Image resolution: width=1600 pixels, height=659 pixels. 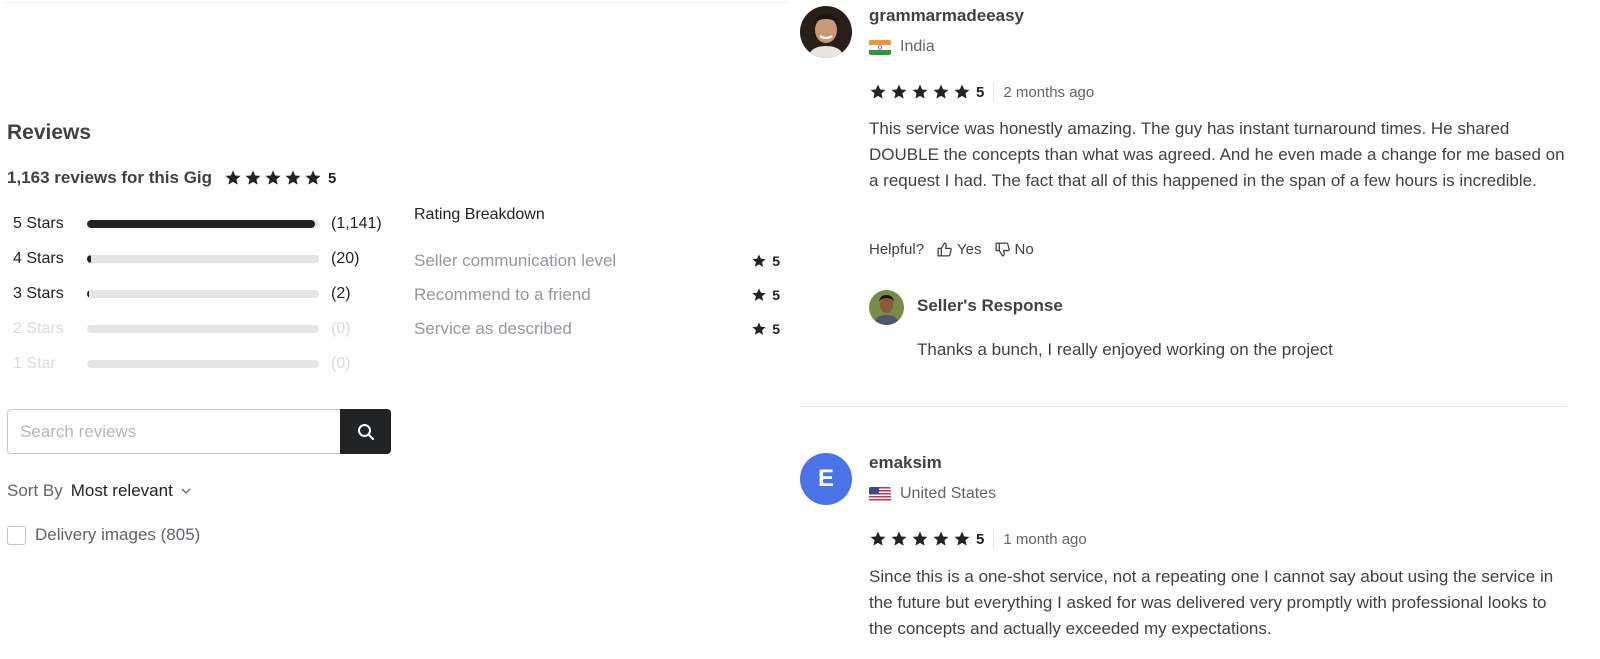 What do you see at coordinates (969, 249) in the screenshot?
I see `helpful-yes-label: Yes` at bounding box center [969, 249].